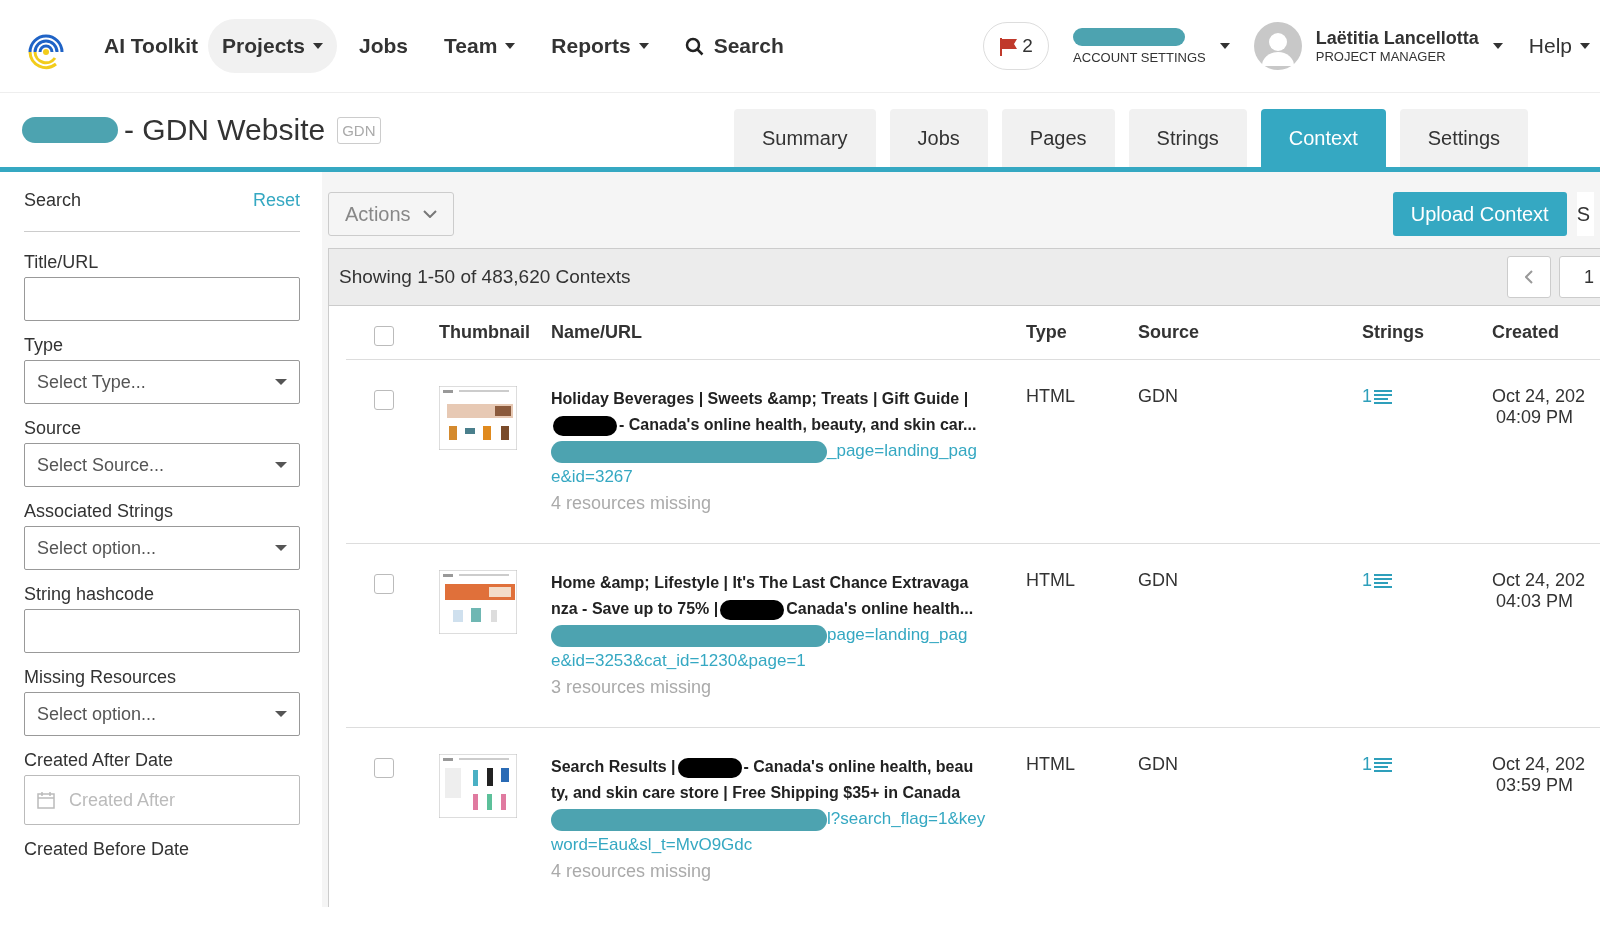 This screenshot has height=935, width=1600. Describe the element at coordinates (597, 332) in the screenshot. I see `column-header: Name/URL` at that location.